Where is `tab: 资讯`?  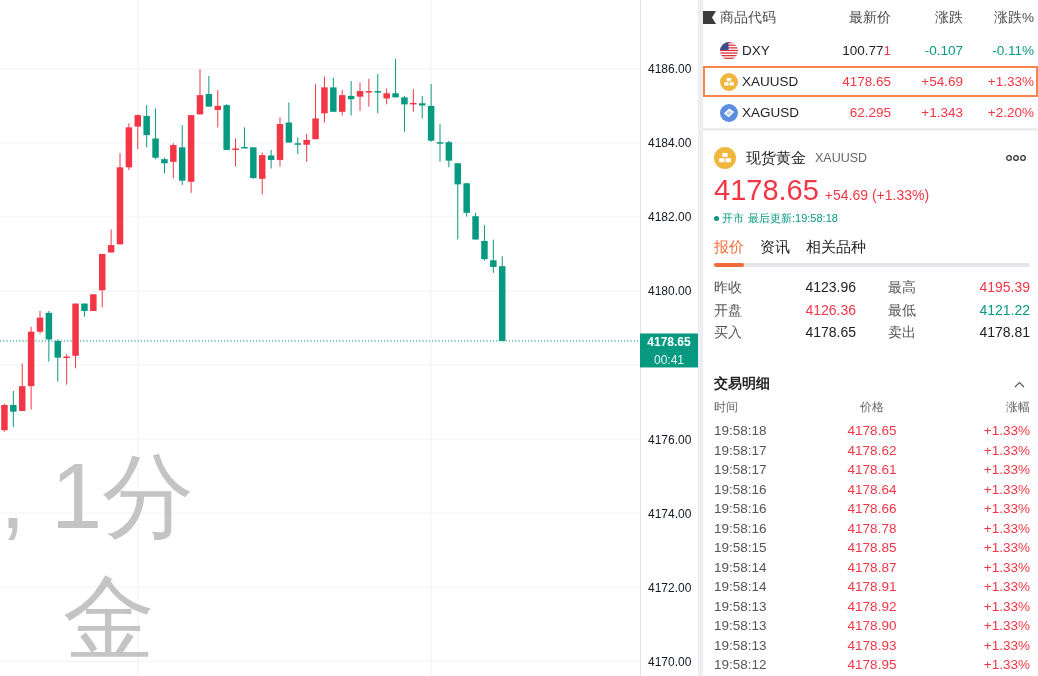 tab: 资讯 is located at coordinates (775, 247).